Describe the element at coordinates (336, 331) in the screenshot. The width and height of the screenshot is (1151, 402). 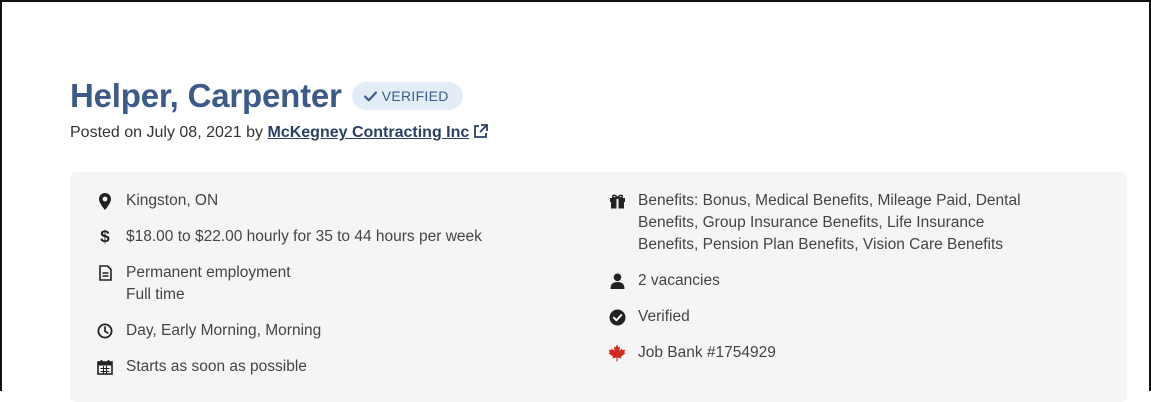
I see `schedule-item: Day, Early Morning, Morning` at that location.